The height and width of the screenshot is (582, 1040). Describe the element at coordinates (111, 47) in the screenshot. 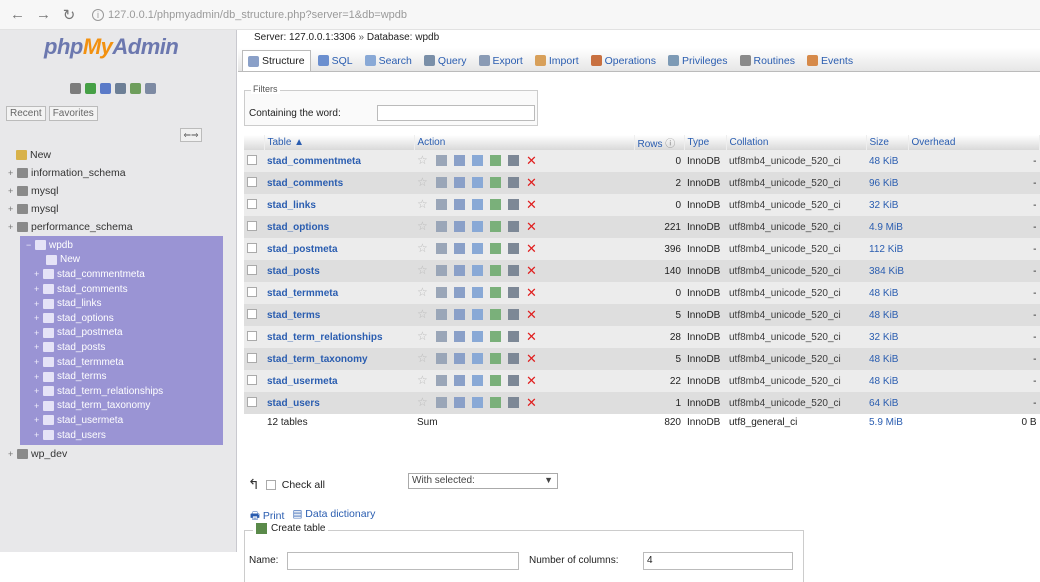

I see `phpmyadmin-logo: phpMyAdmin` at that location.